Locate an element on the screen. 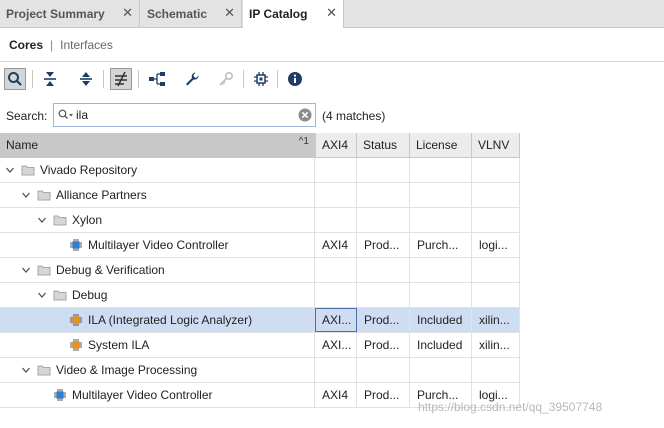 The height and width of the screenshot is (428, 664). search-input is located at coordinates (181, 115).